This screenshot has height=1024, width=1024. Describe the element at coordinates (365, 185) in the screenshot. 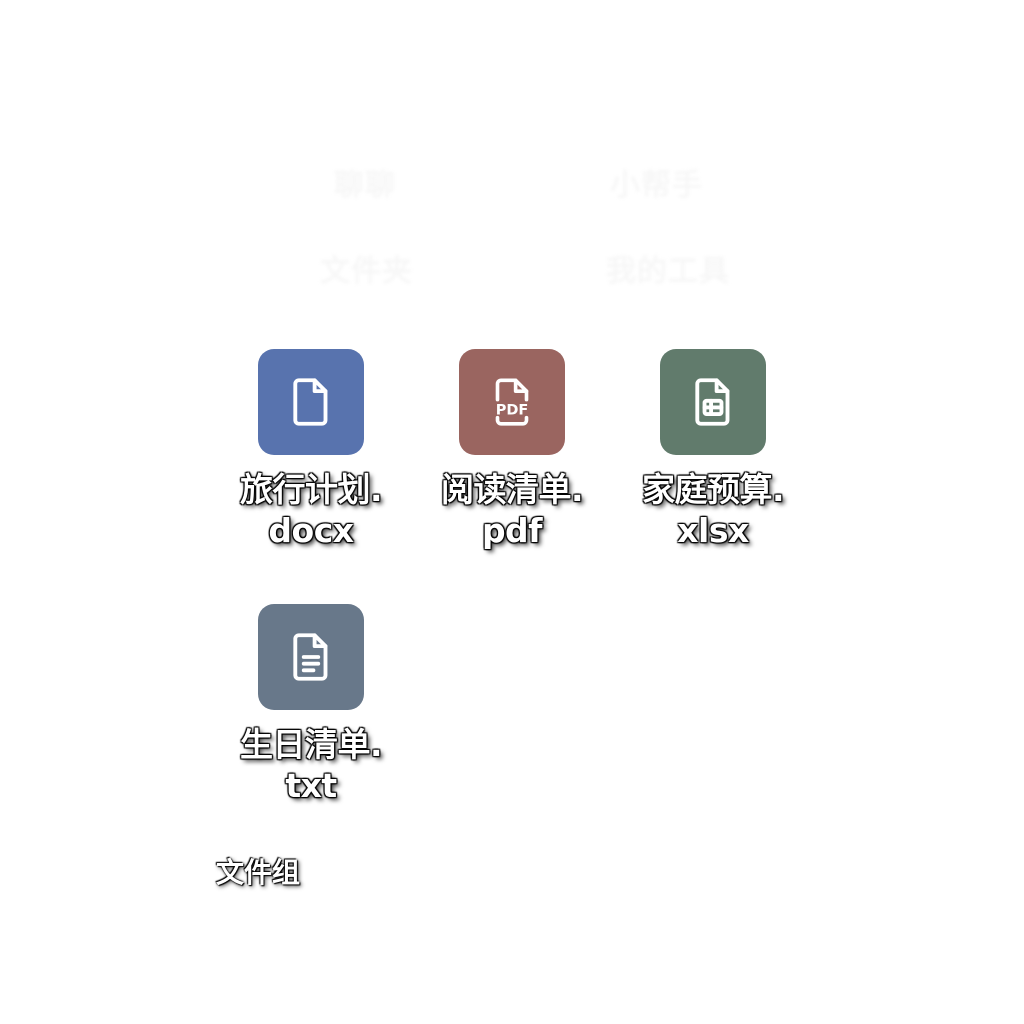

I see `ghost-text-1: 聊聊` at that location.